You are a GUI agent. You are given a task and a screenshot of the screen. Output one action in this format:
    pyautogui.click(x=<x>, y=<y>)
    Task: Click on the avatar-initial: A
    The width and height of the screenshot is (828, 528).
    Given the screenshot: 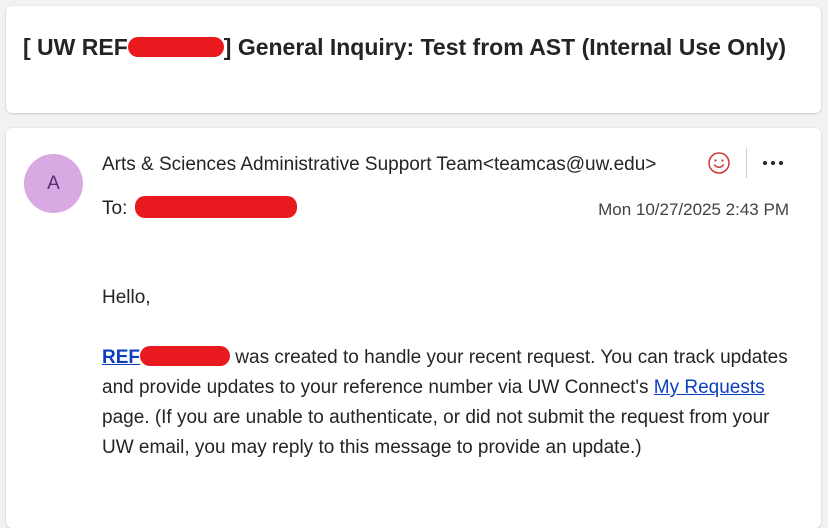 What is the action you would take?
    pyautogui.click(x=53, y=183)
    